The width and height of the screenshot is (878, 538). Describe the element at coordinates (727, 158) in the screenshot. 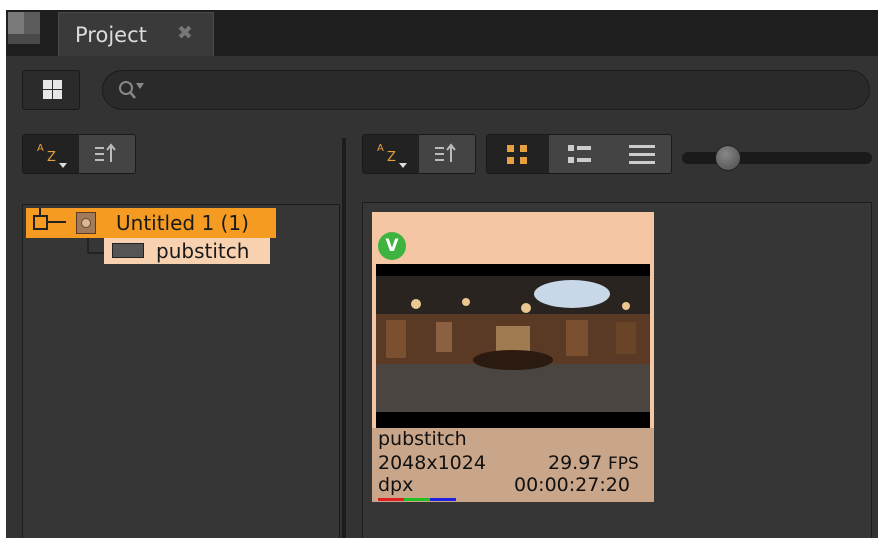

I see `slider-handle` at that location.